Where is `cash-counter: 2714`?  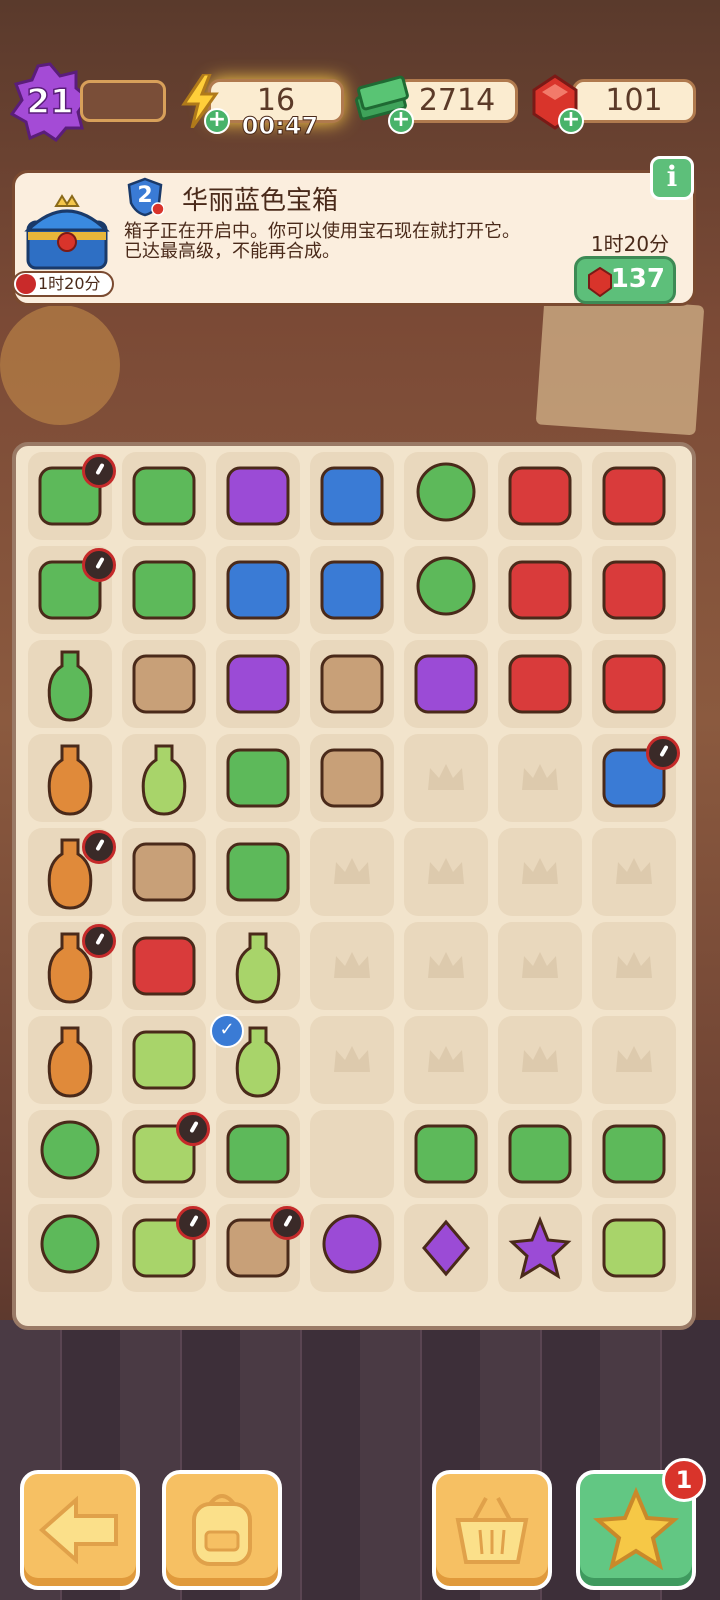
cash-counter: 2714 is located at coordinates (457, 101).